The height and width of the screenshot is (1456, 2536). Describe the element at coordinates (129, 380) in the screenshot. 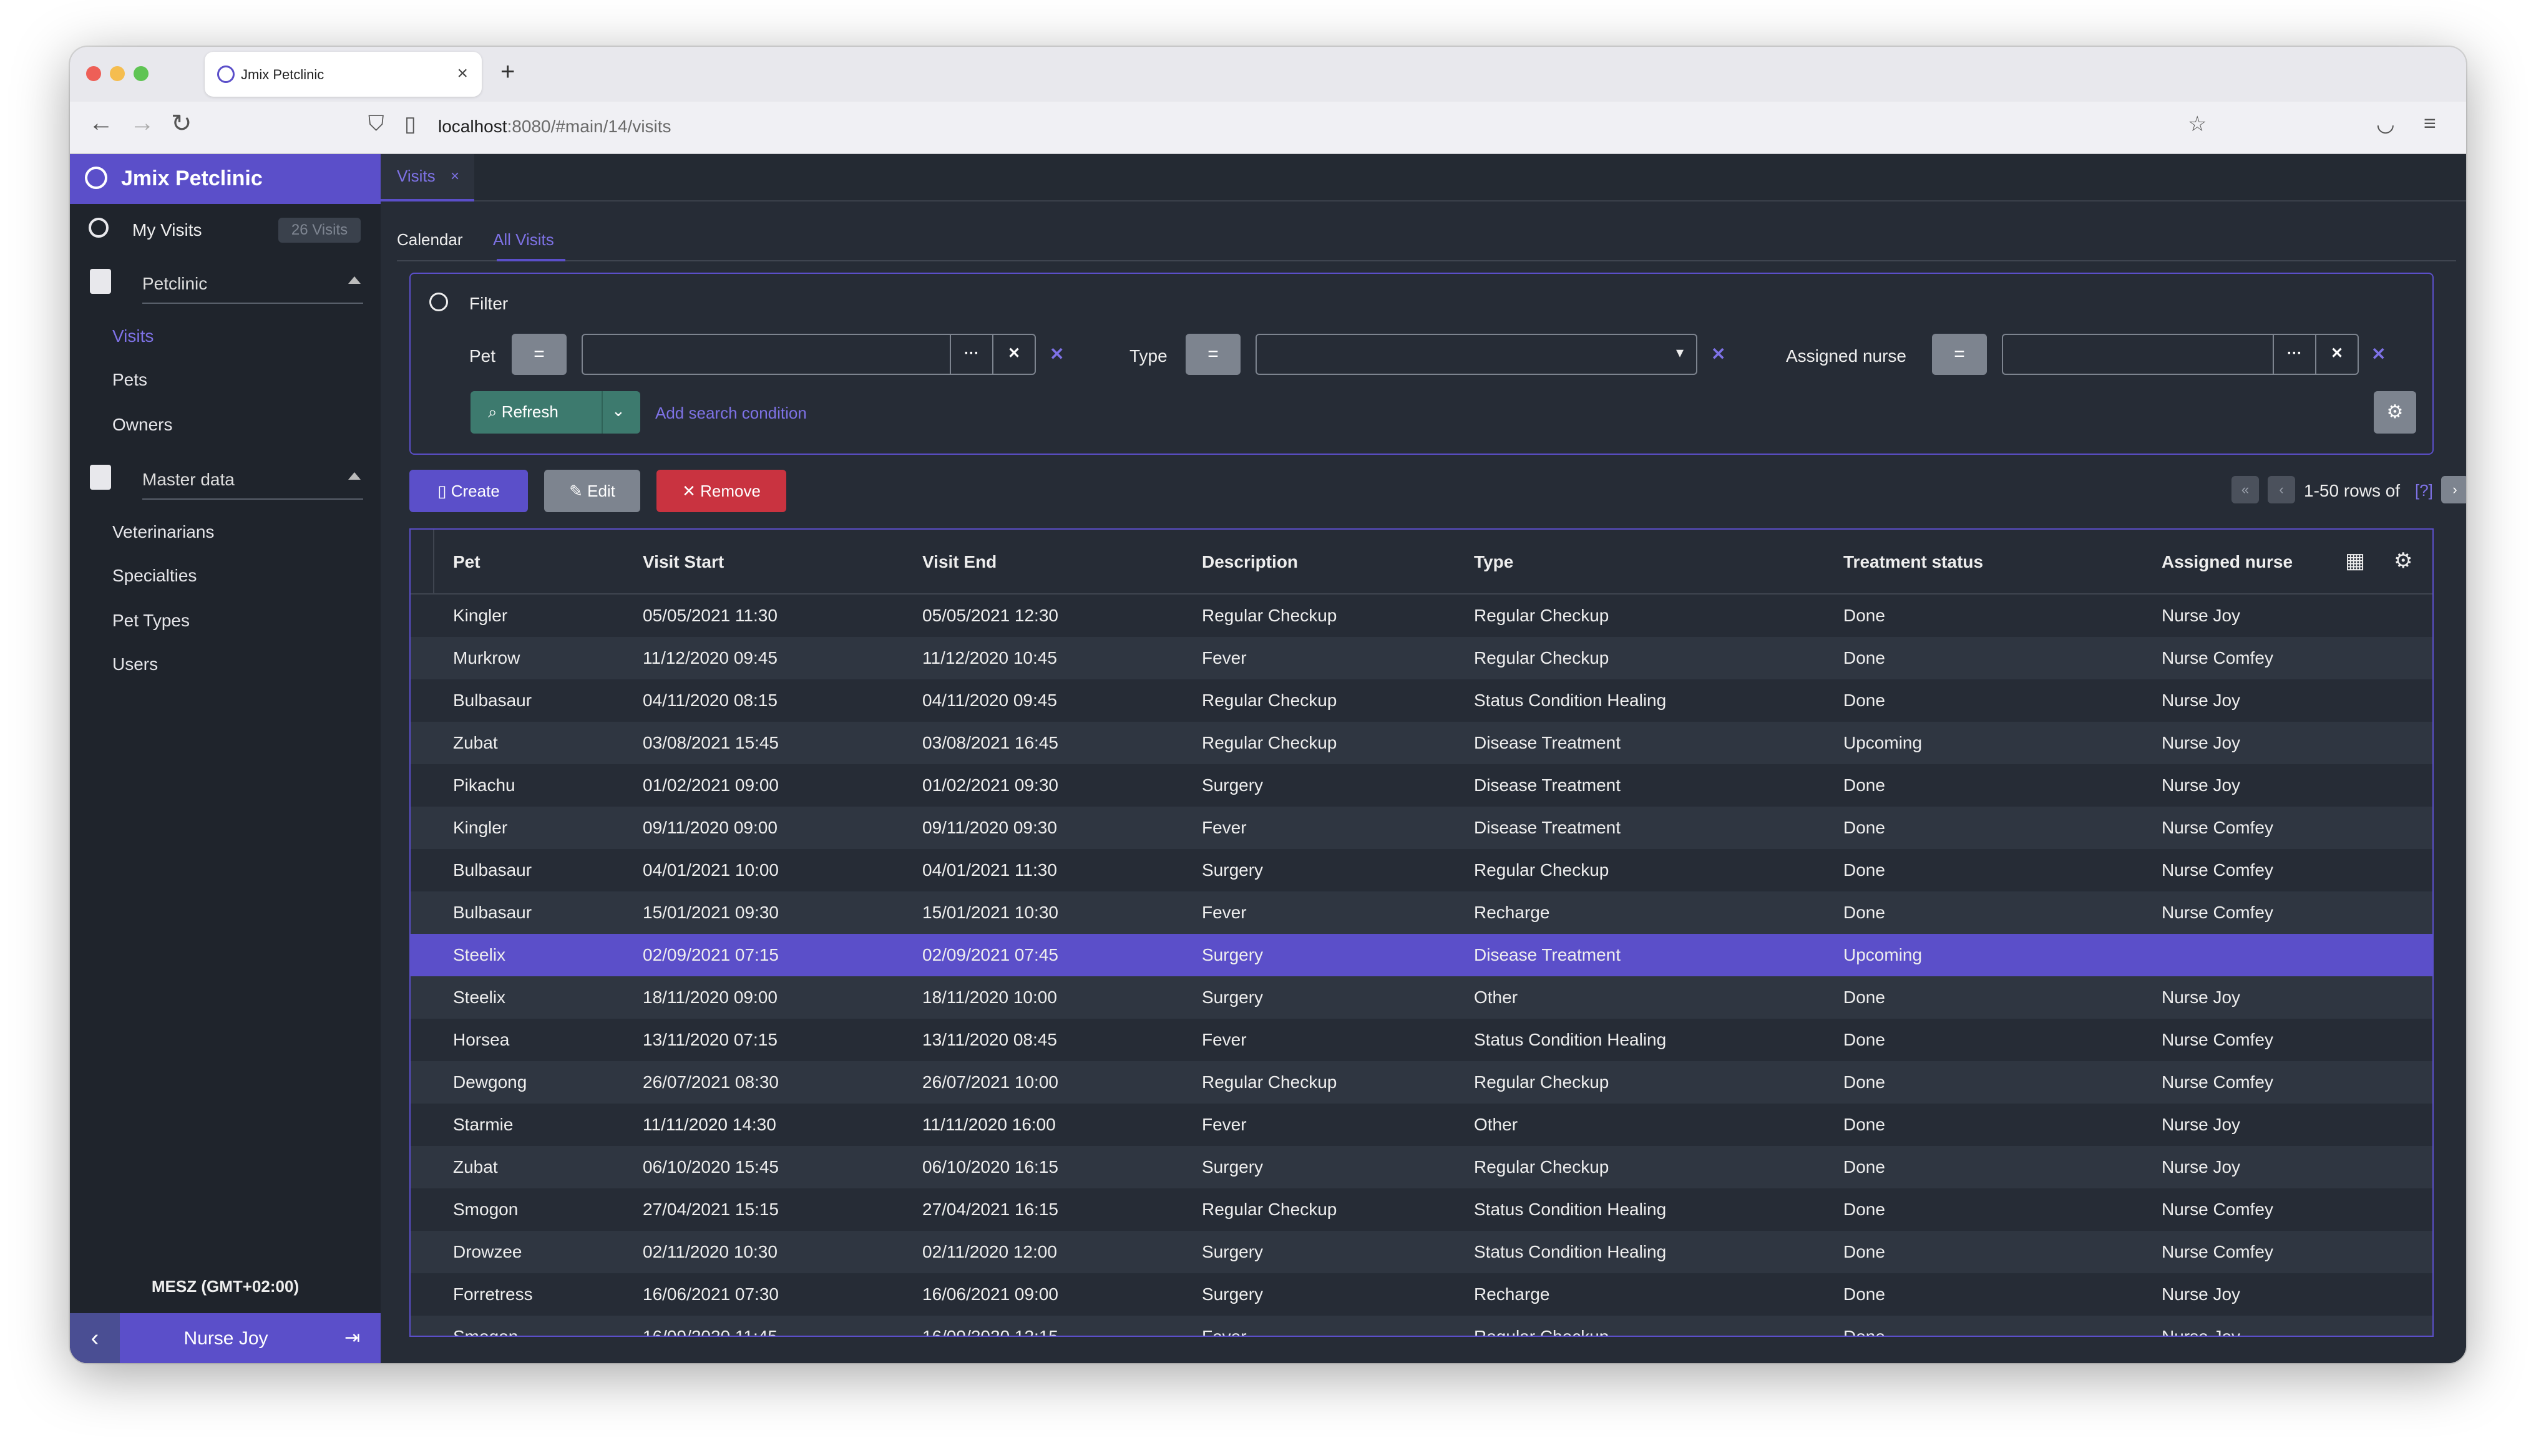

I see `sidebar-item-pets: Pets` at that location.